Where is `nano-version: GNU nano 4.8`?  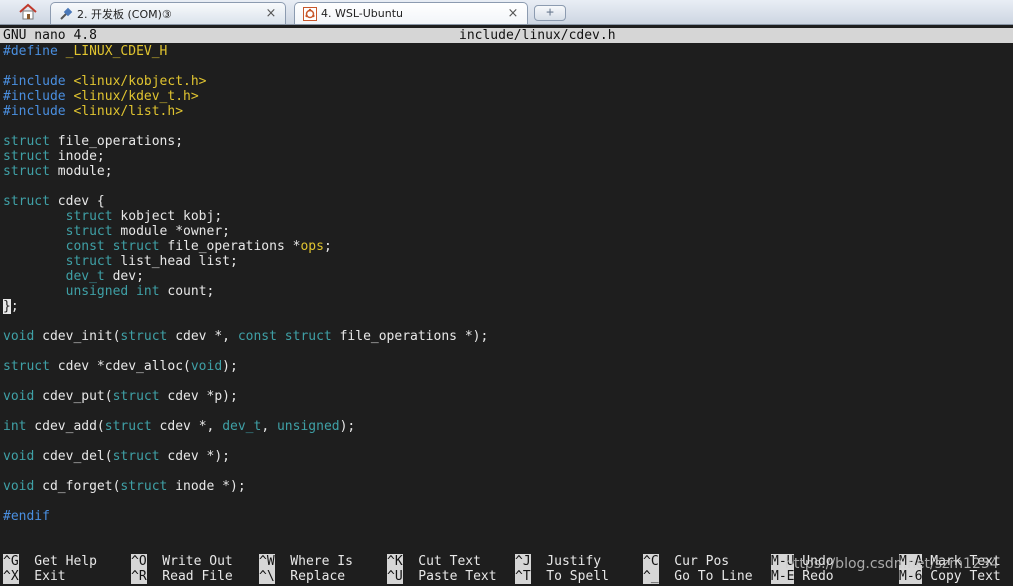
nano-version: GNU nano 4.8 is located at coordinates (50, 35).